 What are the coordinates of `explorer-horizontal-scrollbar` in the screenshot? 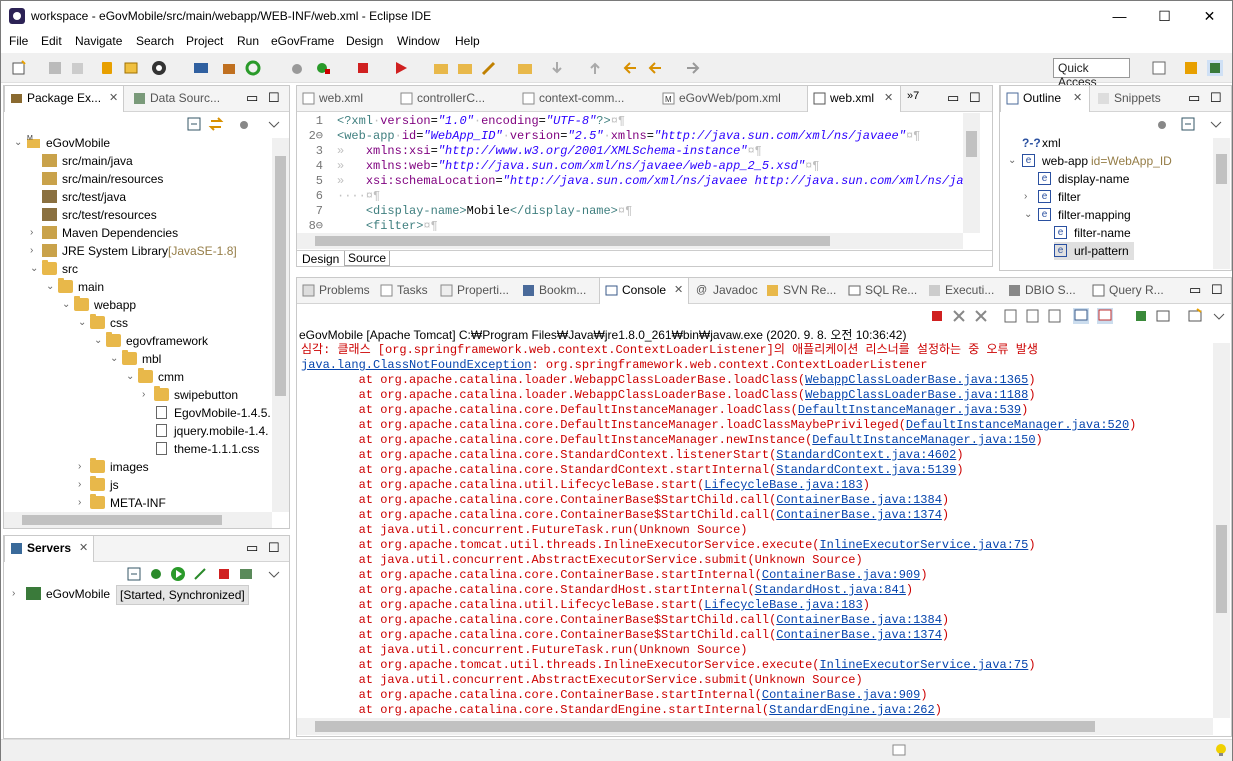 It's located at (138, 520).